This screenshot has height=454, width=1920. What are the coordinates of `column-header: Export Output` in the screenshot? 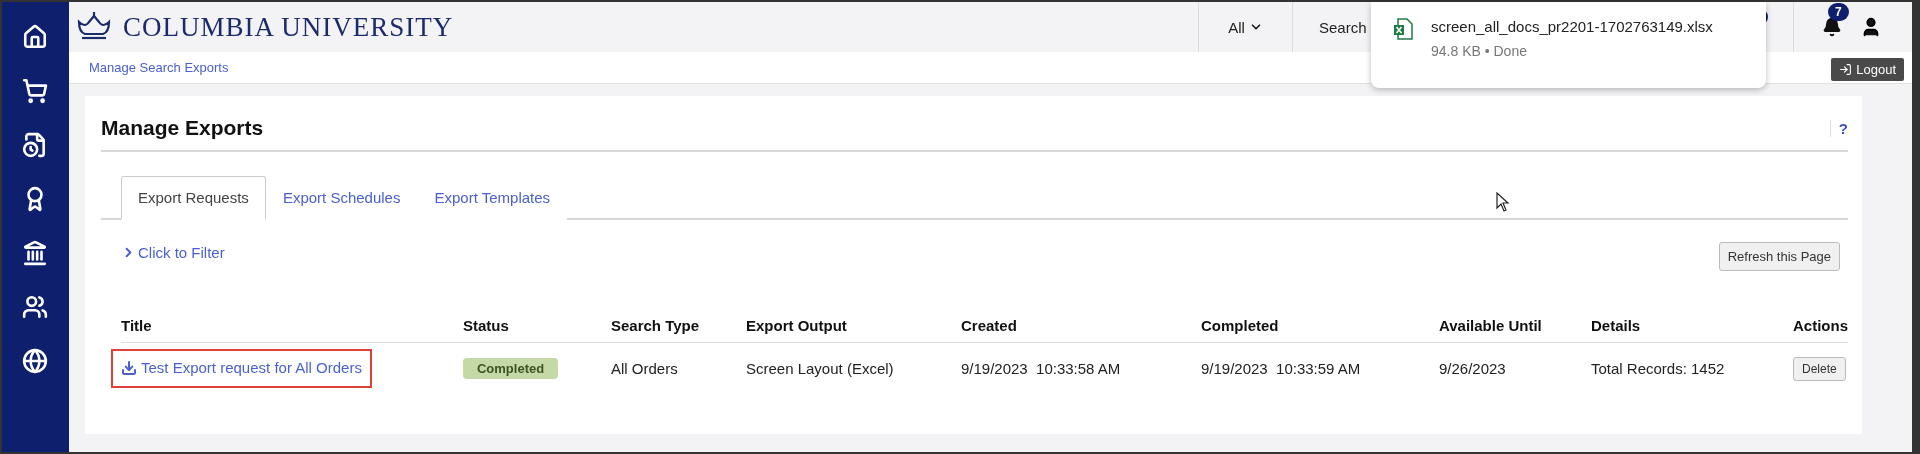 It's located at (796, 325).